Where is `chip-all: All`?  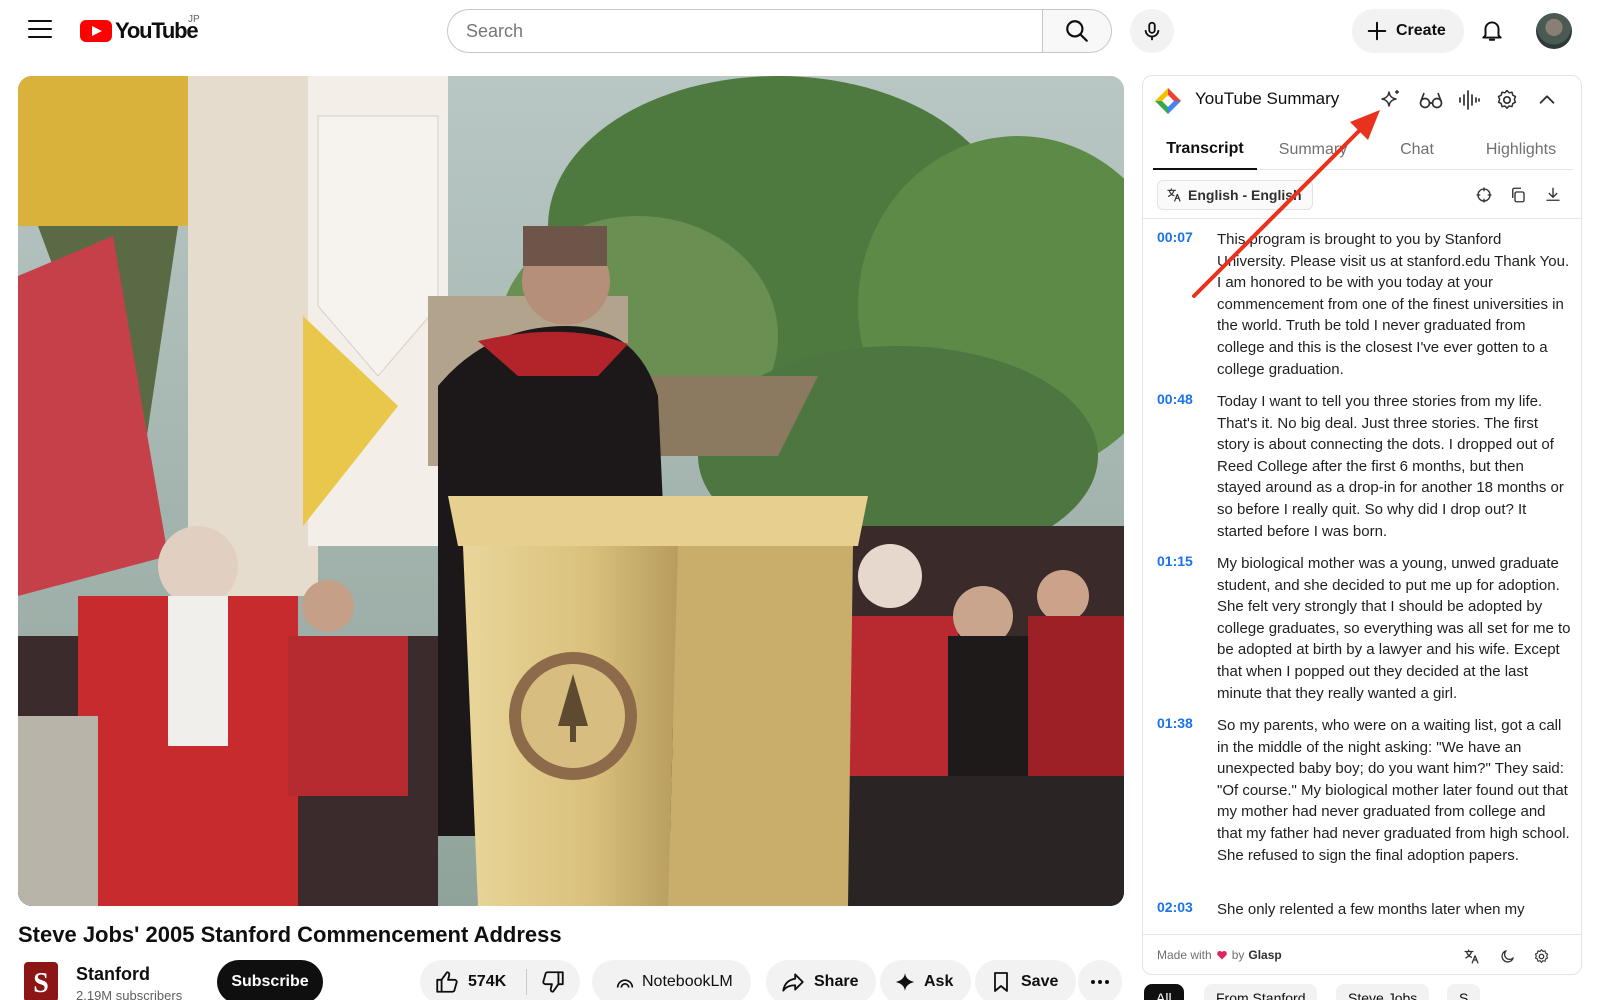
chip-all: All is located at coordinates (1164, 992).